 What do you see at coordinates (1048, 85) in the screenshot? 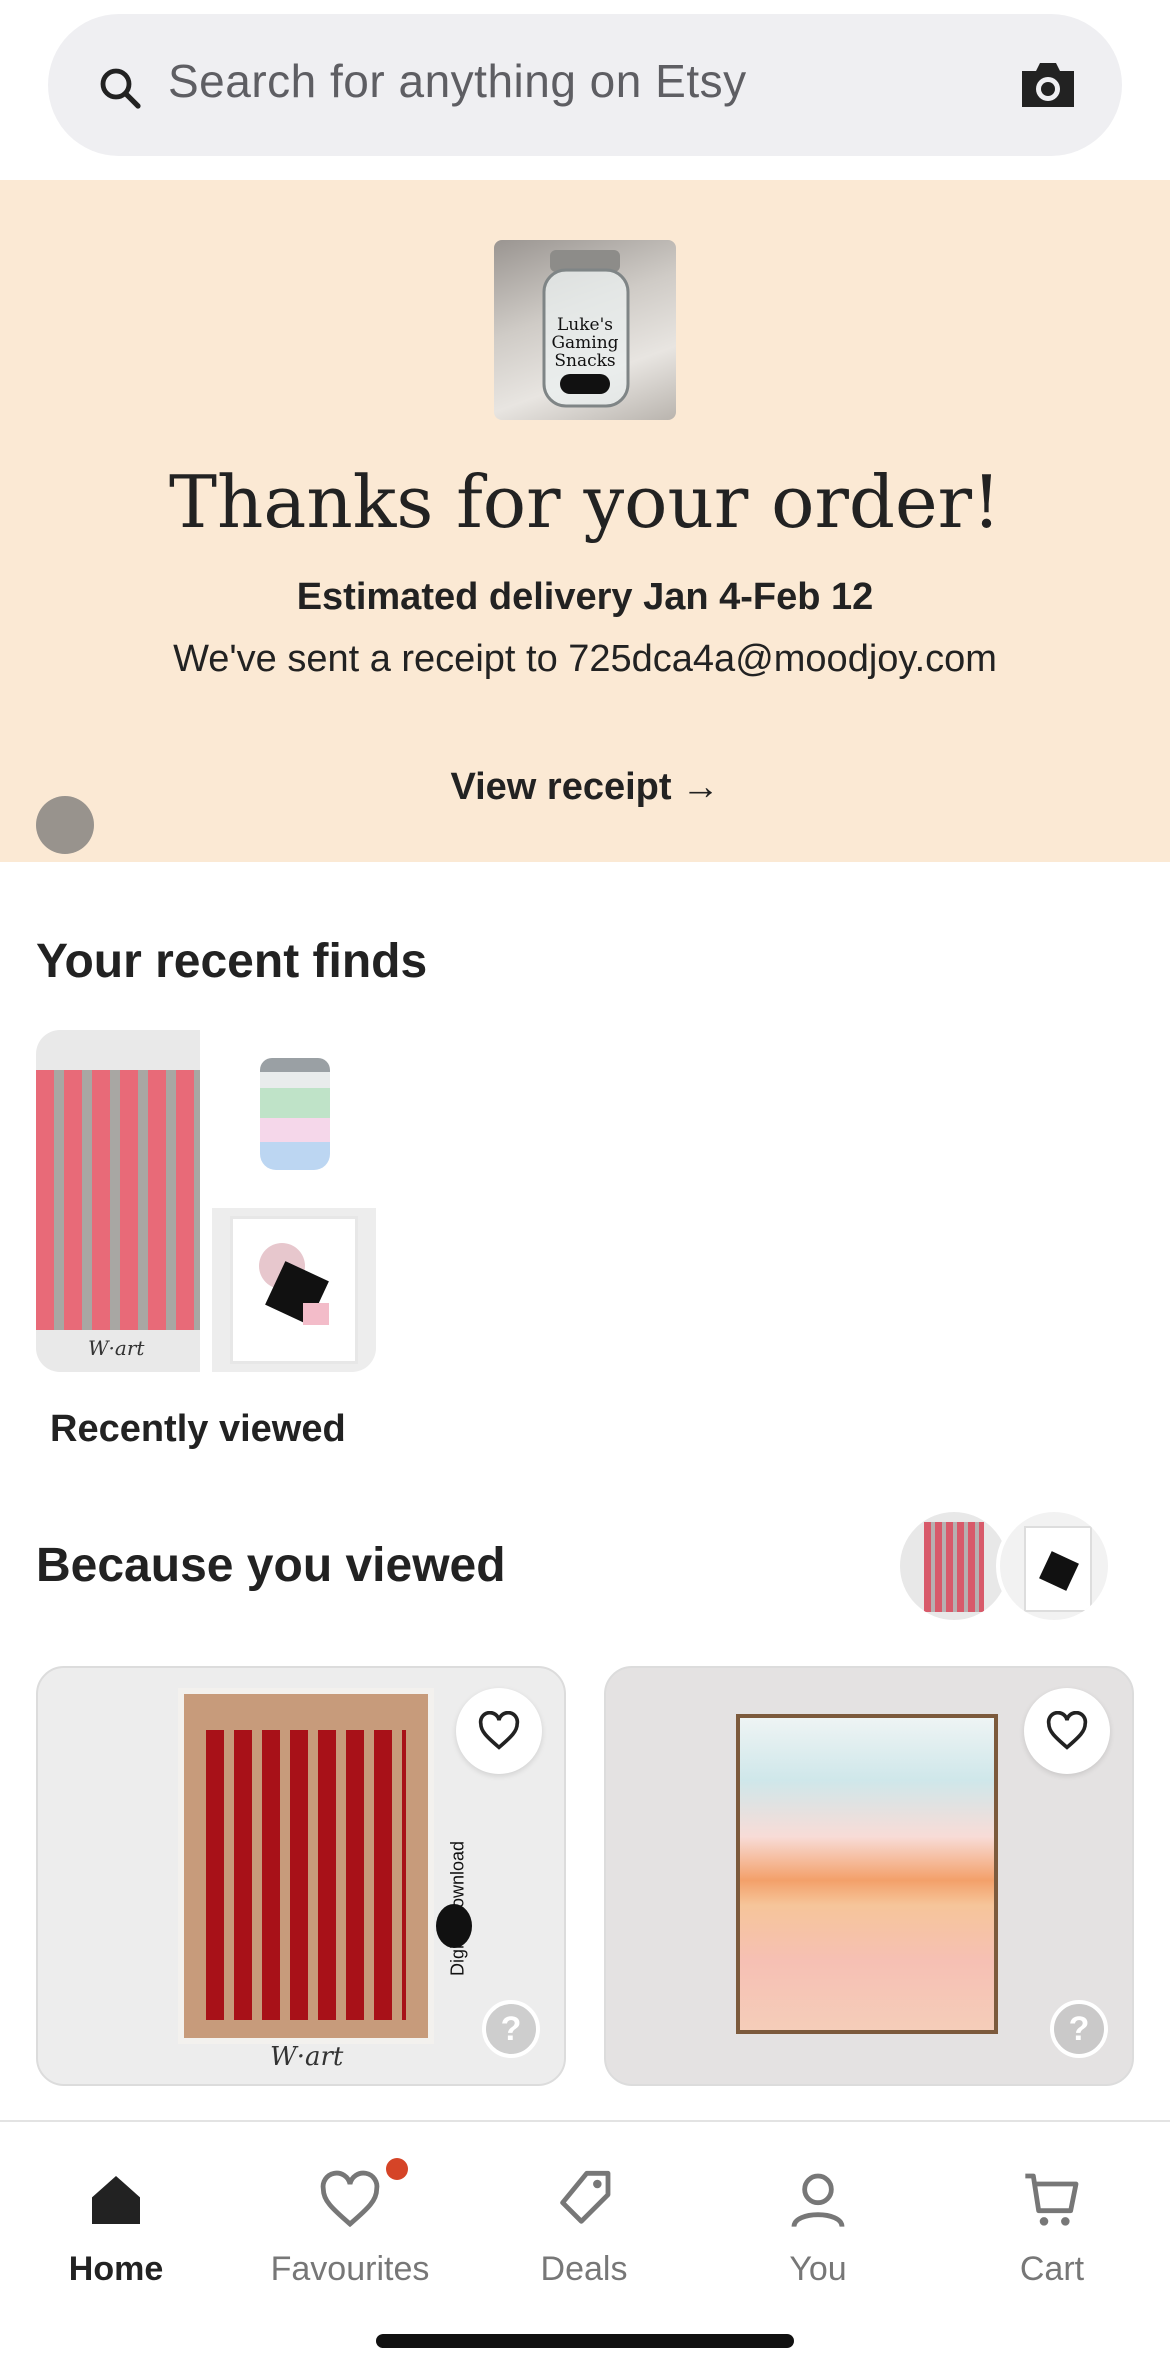
I see `camera-icon` at bounding box center [1048, 85].